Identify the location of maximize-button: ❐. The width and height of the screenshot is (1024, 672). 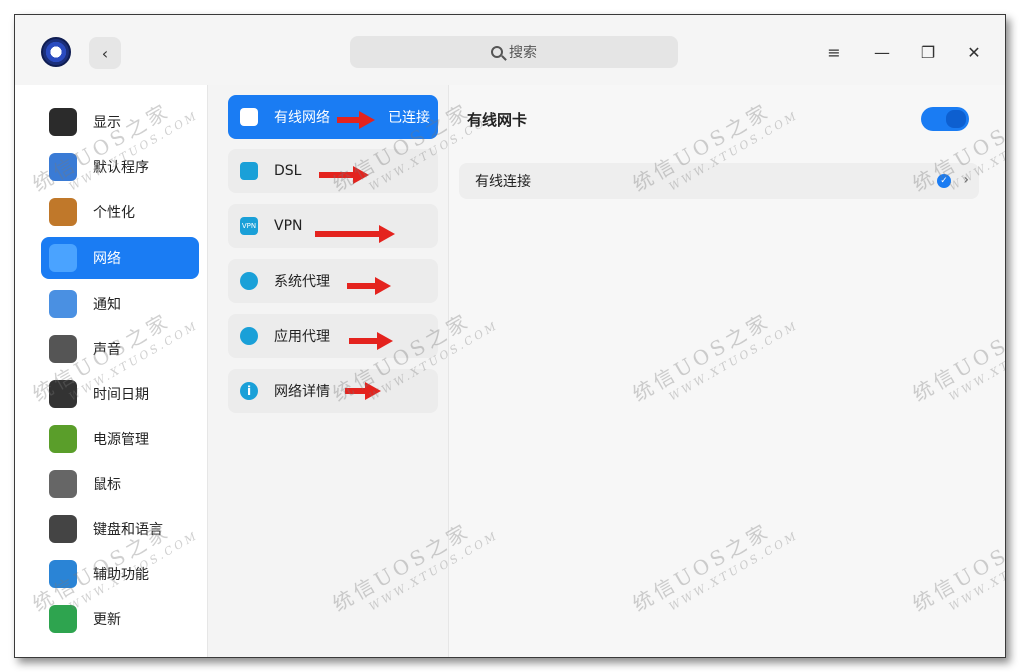
(928, 52).